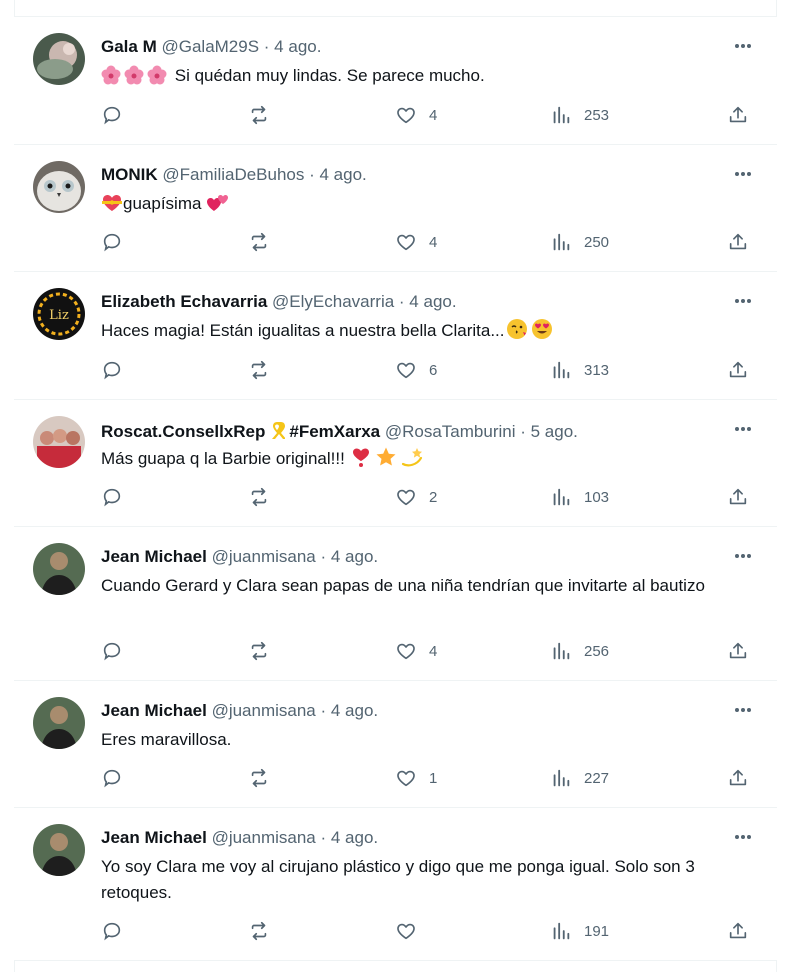 The height and width of the screenshot is (972, 800). I want to click on views-button: 191, so click(579, 931).